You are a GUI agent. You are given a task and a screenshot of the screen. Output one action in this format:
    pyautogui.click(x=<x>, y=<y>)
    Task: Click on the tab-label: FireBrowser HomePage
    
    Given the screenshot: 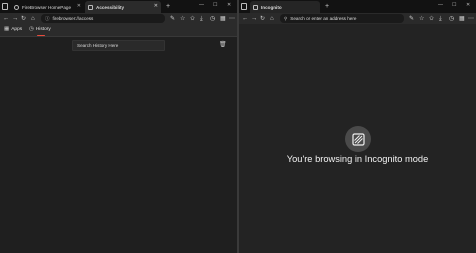 What is the action you would take?
    pyautogui.click(x=47, y=7)
    